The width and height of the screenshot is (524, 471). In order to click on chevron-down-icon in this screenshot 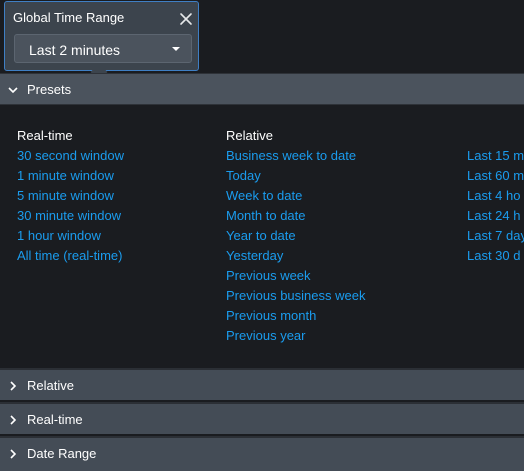, I will do `click(13, 90)`.